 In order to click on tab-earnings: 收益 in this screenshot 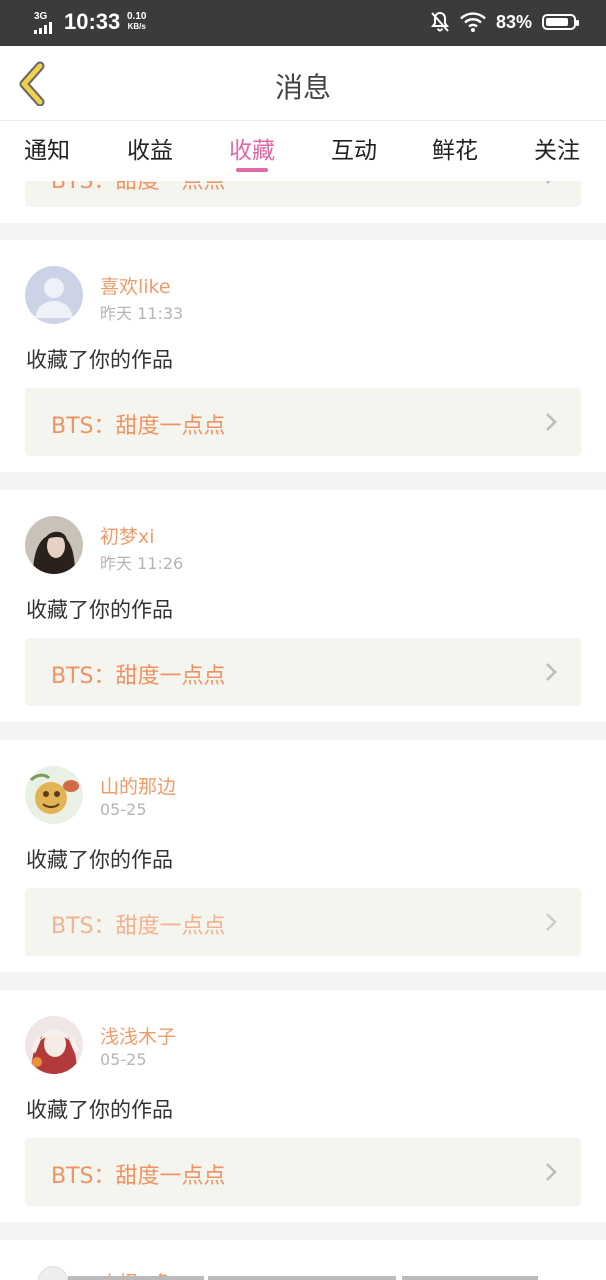, I will do `click(150, 148)`.